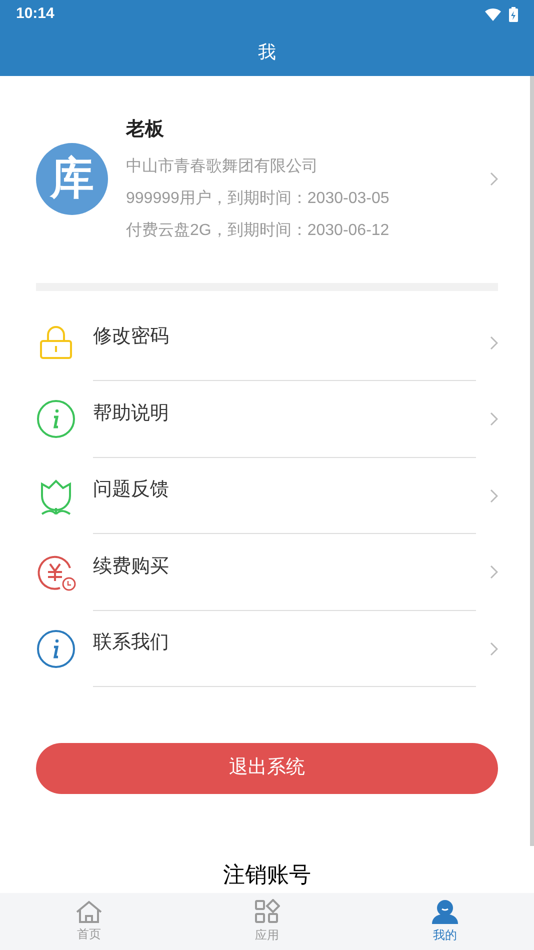 This screenshot has width=534, height=950. What do you see at coordinates (89, 912) in the screenshot?
I see `home-icon` at bounding box center [89, 912].